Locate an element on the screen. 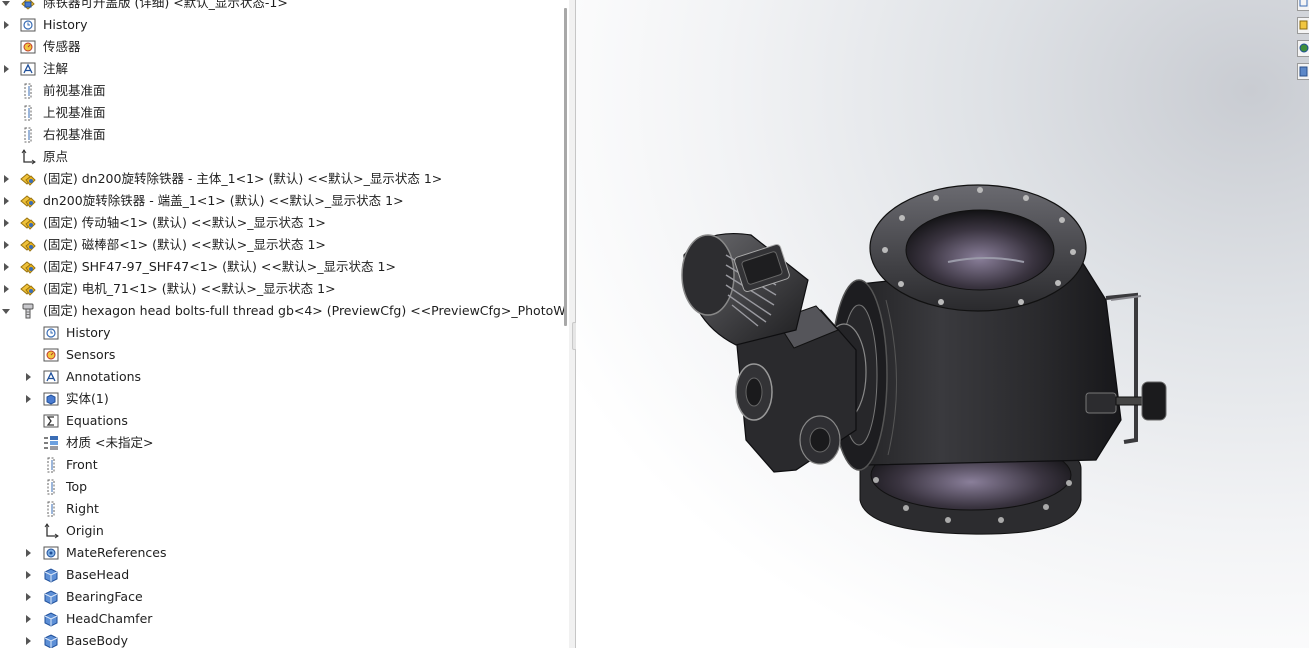 This screenshot has width=1309, height=648. mate-references-icon is located at coordinates (51, 553).